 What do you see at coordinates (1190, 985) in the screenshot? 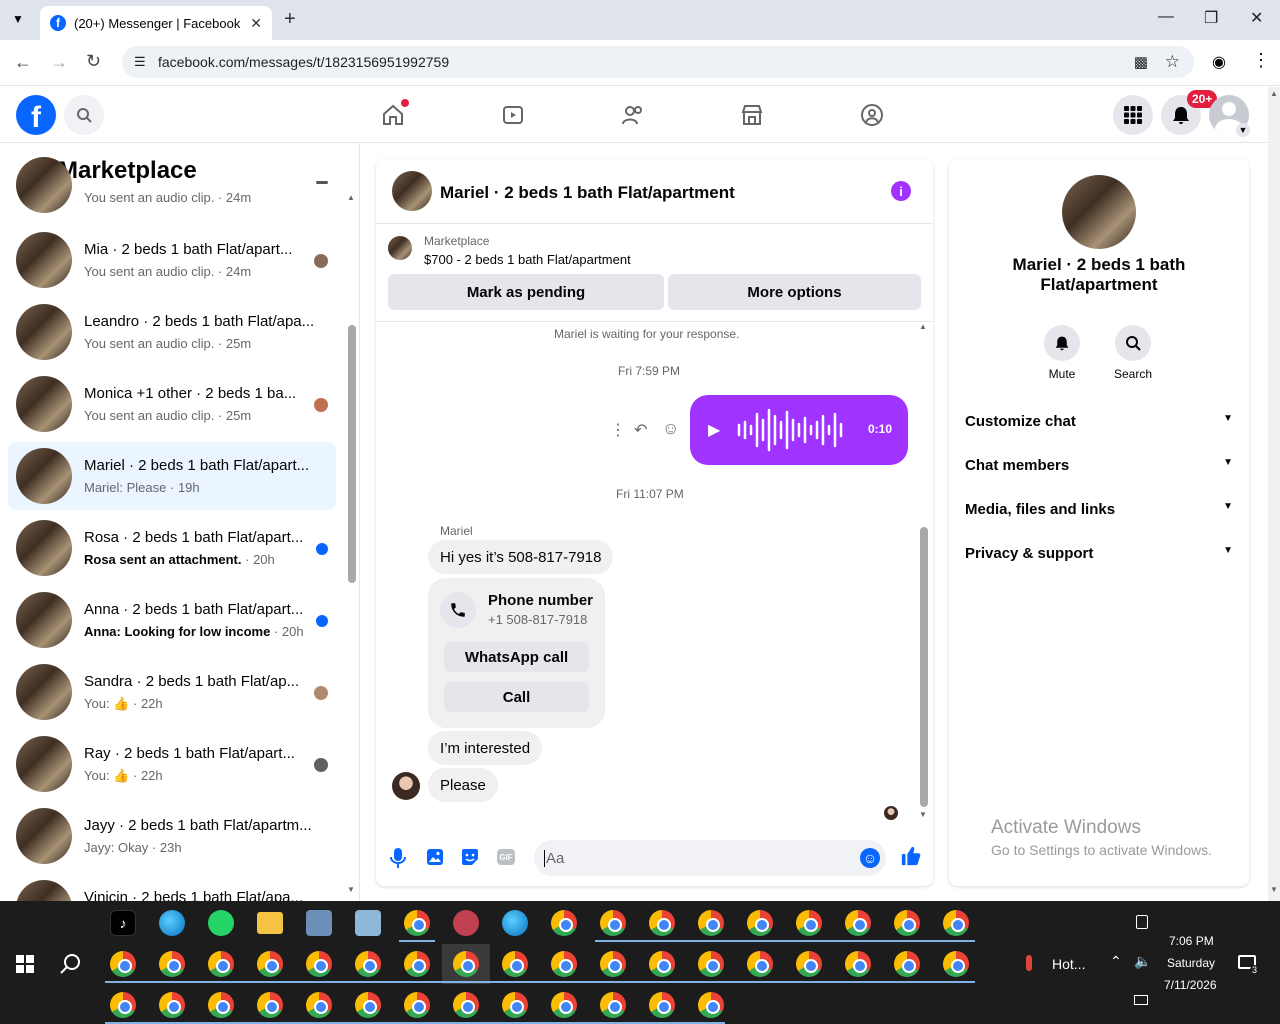
I see `clock-date: 7/11/2026` at bounding box center [1190, 985].